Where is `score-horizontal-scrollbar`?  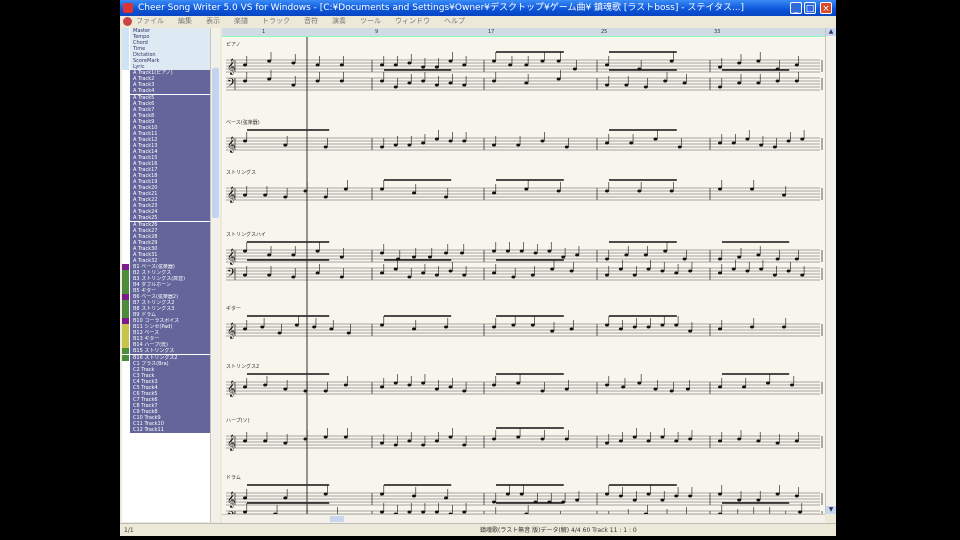
score-horizontal-scrollbar is located at coordinates (523, 518).